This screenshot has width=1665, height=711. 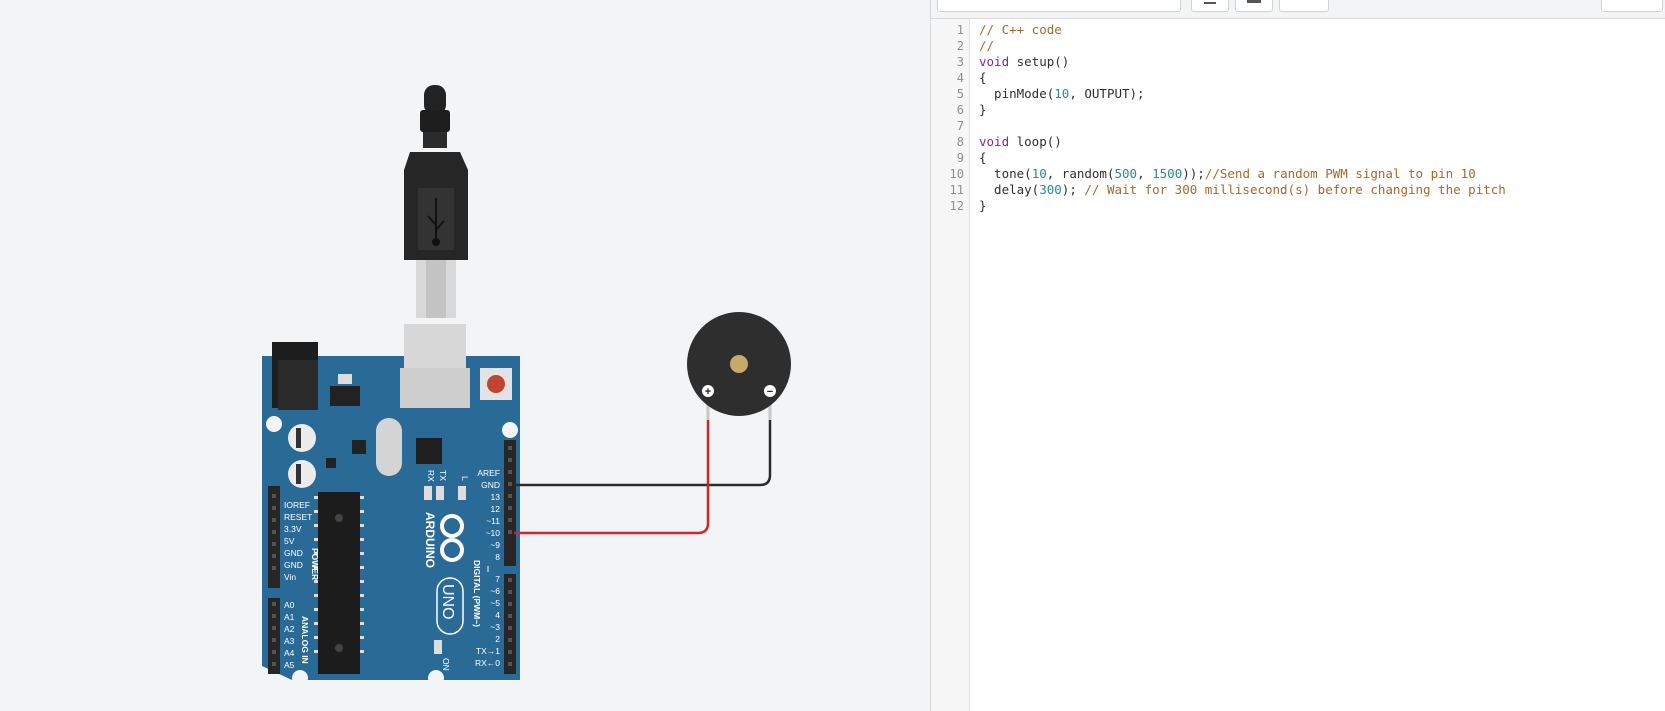 What do you see at coordinates (289, 641) in the screenshot?
I see `pin-label-analog-3: A3` at bounding box center [289, 641].